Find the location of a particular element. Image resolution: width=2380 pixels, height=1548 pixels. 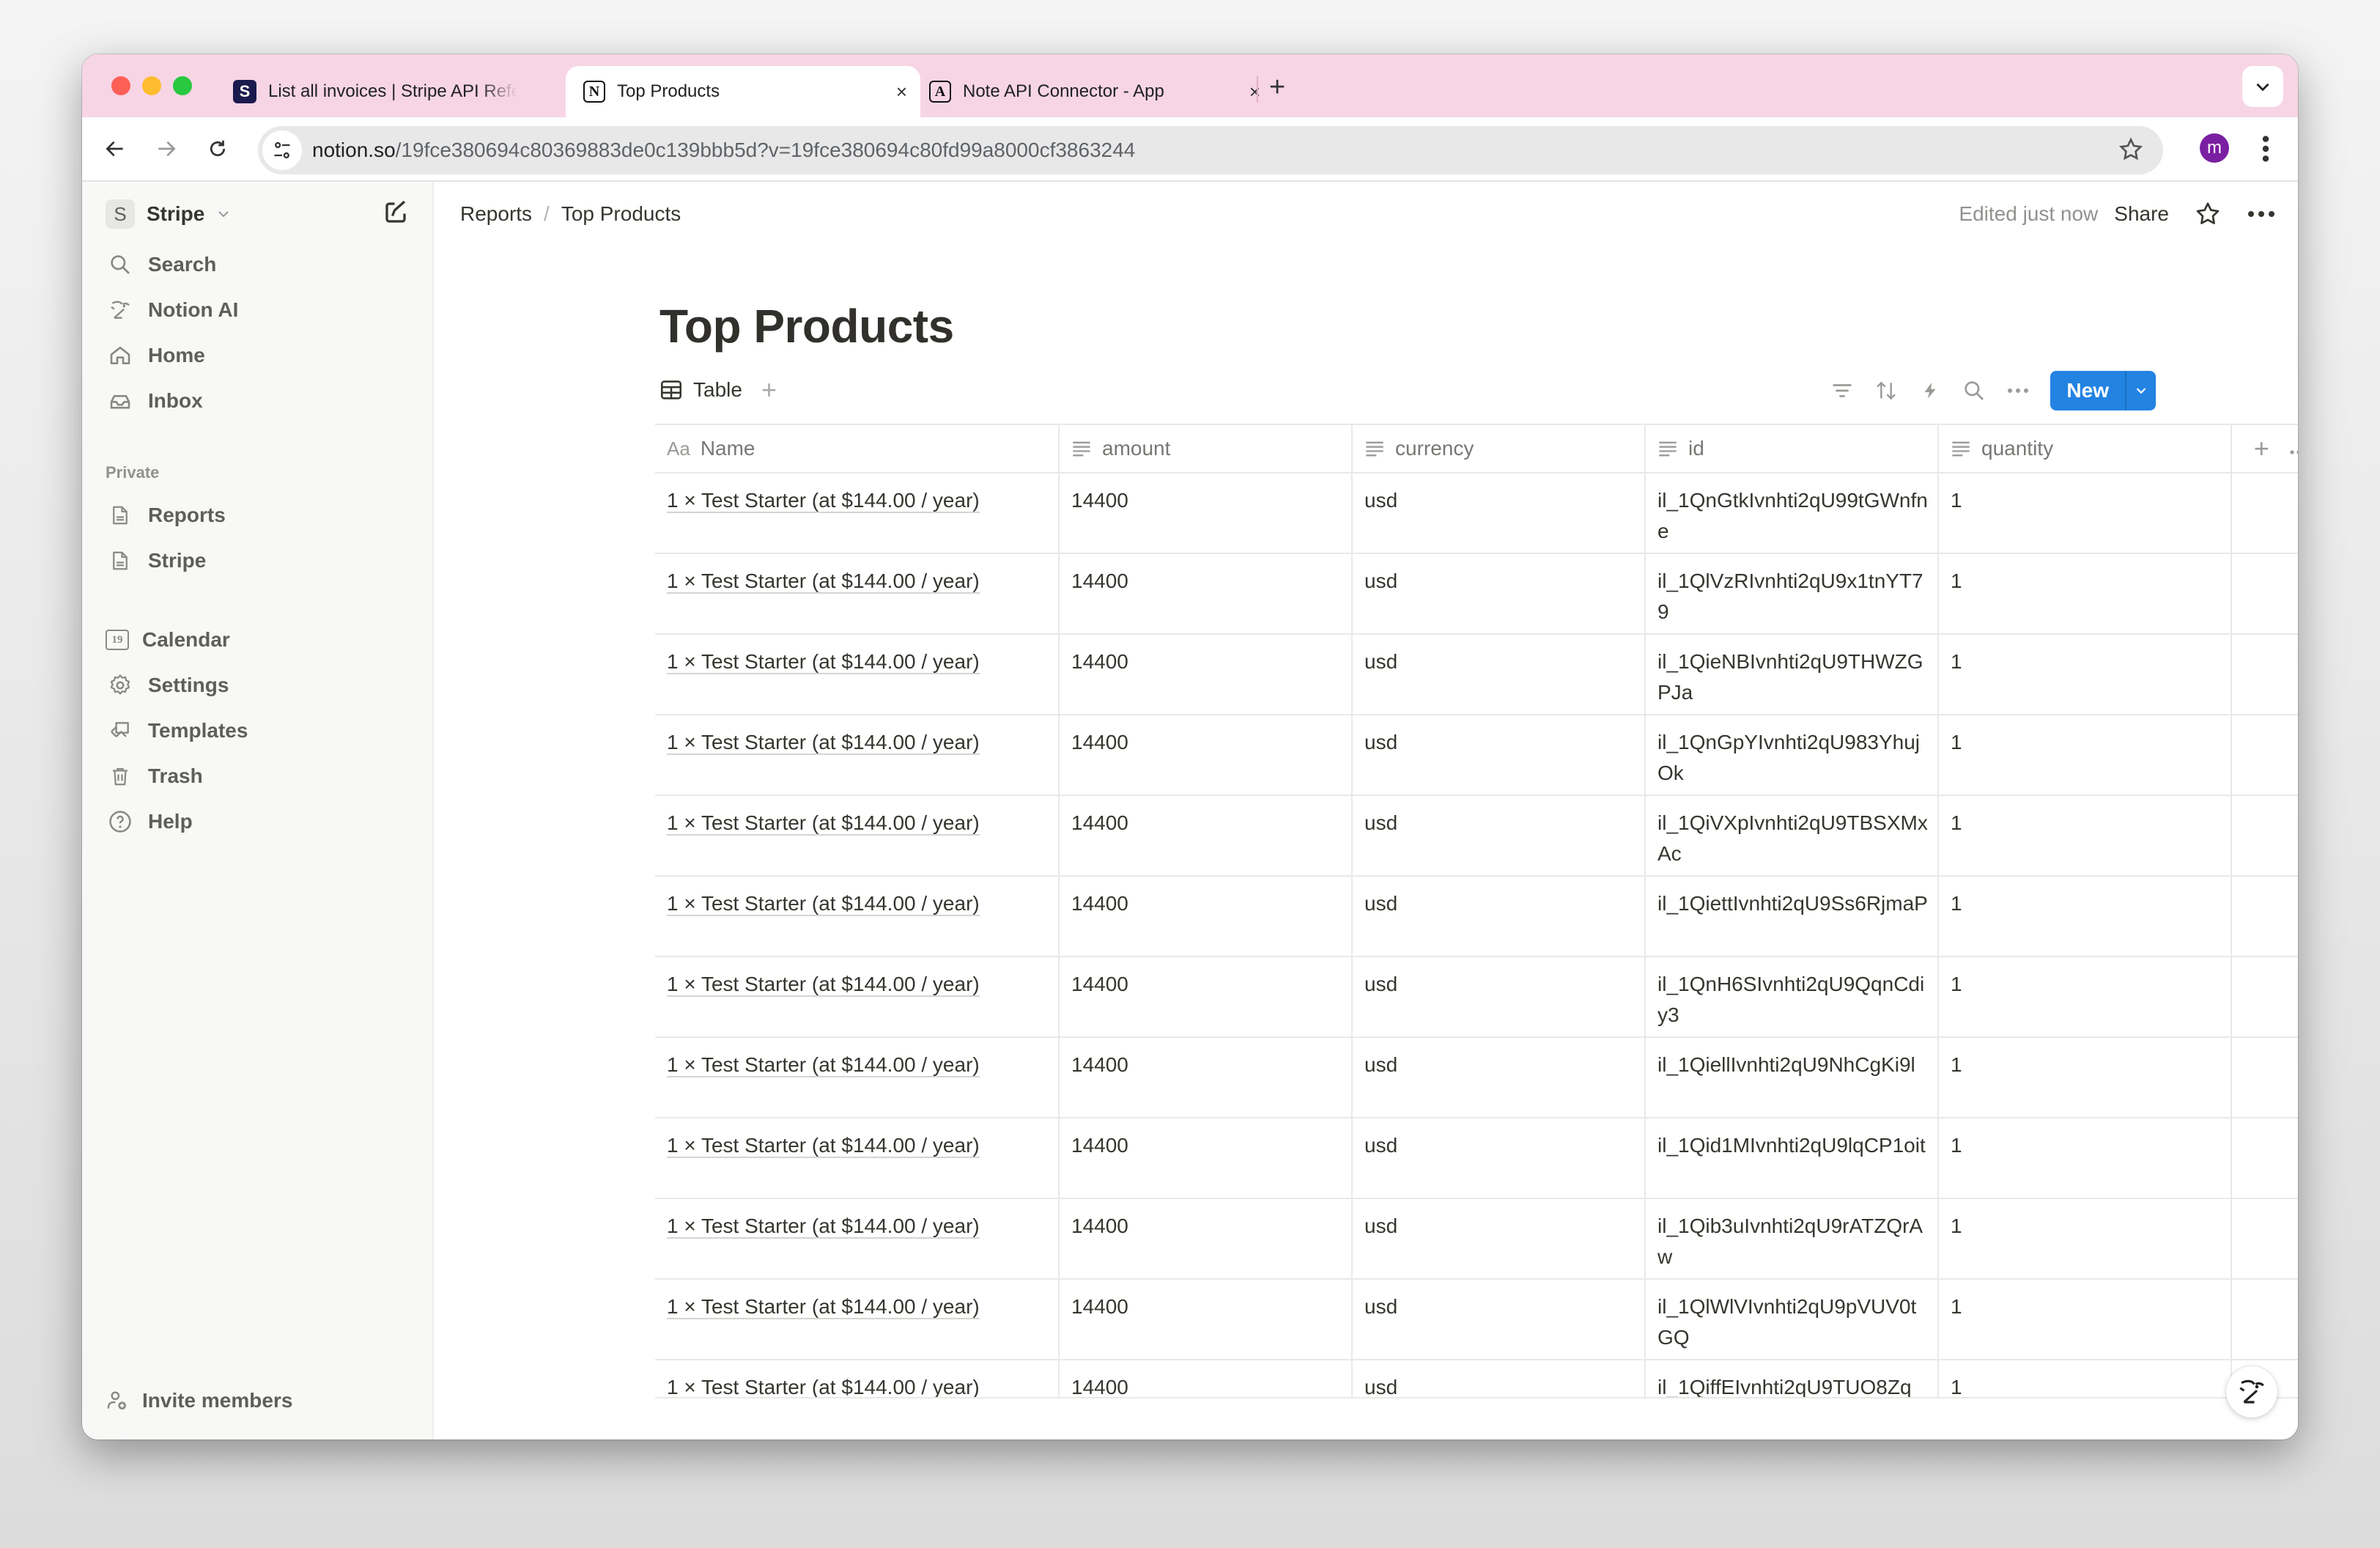

breadcrumb-item-current: Top Products is located at coordinates (621, 214).